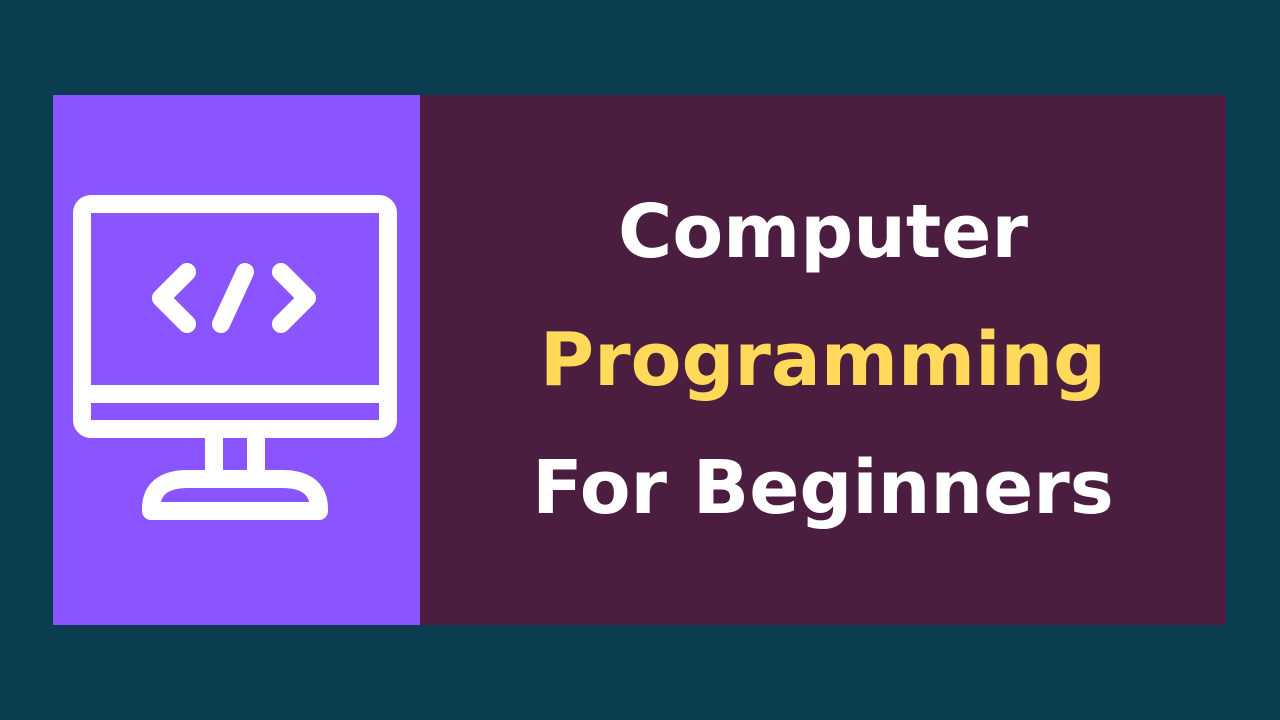  I want to click on monitor-code-icon, so click(235, 357).